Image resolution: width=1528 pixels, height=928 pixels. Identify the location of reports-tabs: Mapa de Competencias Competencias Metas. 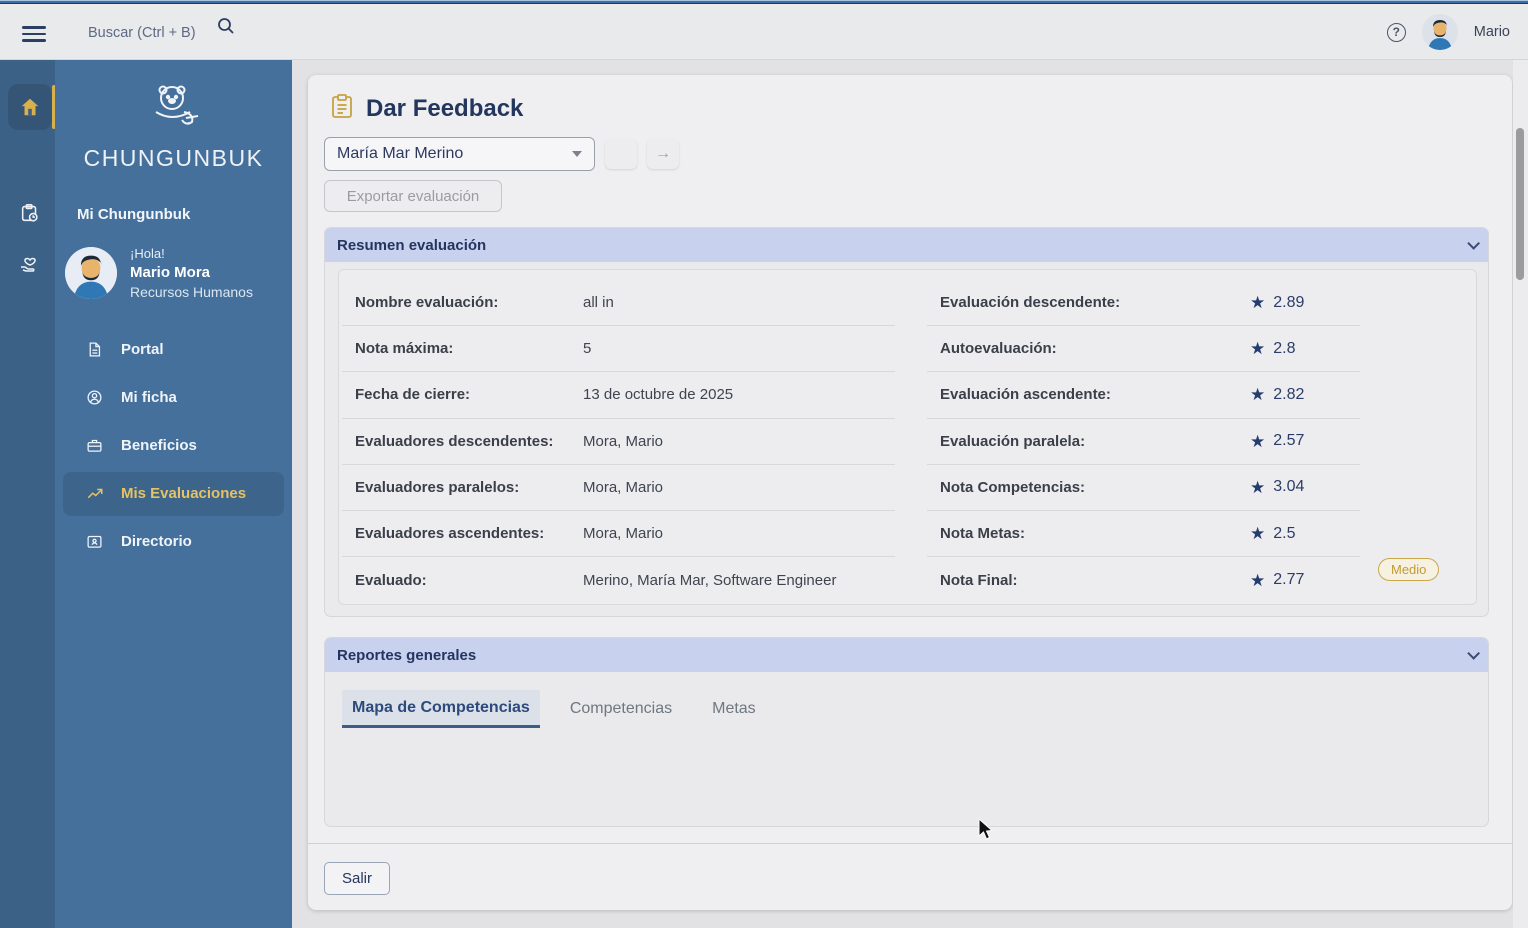
(554, 709).